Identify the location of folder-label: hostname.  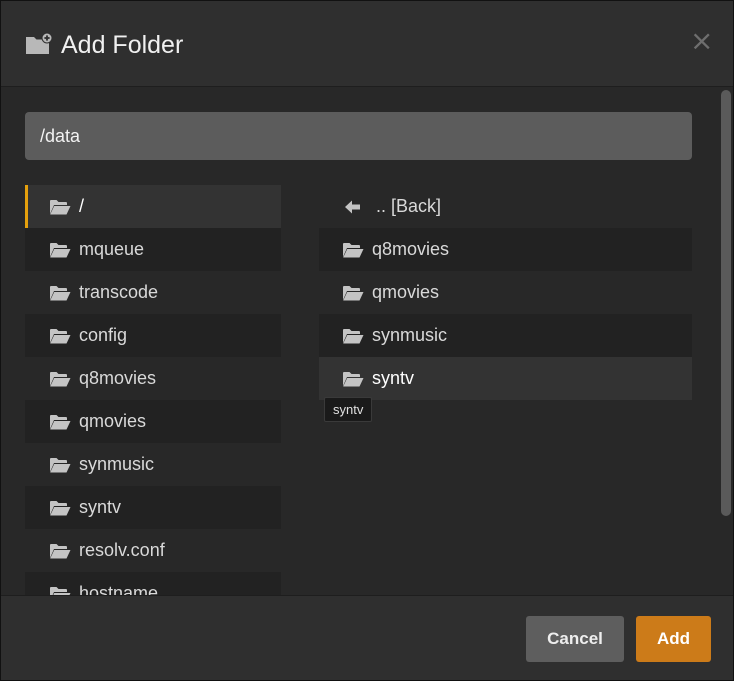
(119, 589).